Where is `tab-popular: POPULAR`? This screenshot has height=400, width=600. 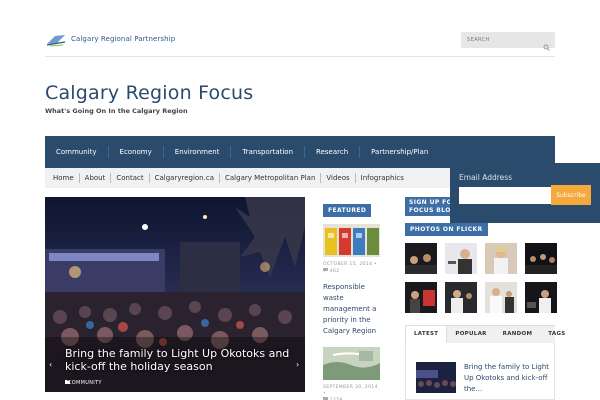 tab-popular: POPULAR is located at coordinates (470, 334).